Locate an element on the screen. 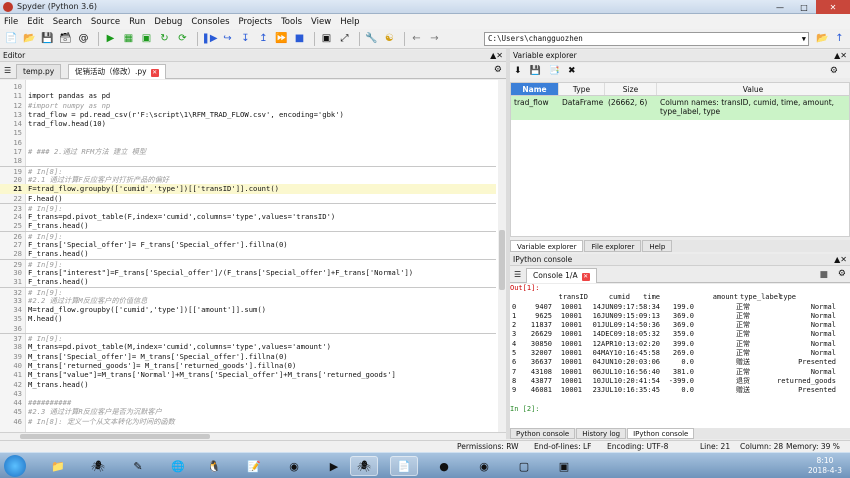 The height and width of the screenshot is (478, 850). save-data-icon: 💾 is located at coordinates (535, 71).